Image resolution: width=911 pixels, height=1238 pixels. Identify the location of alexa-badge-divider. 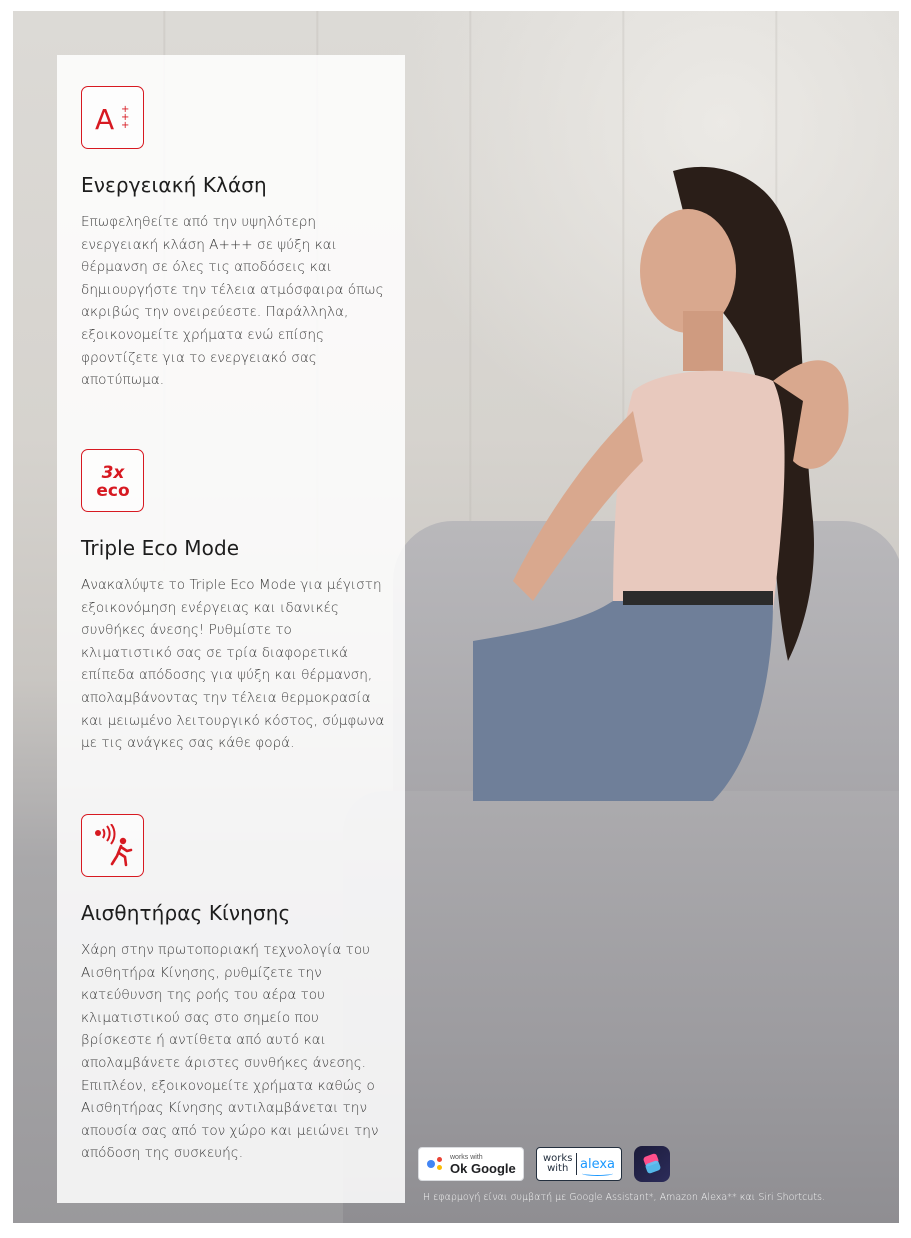
(576, 1164).